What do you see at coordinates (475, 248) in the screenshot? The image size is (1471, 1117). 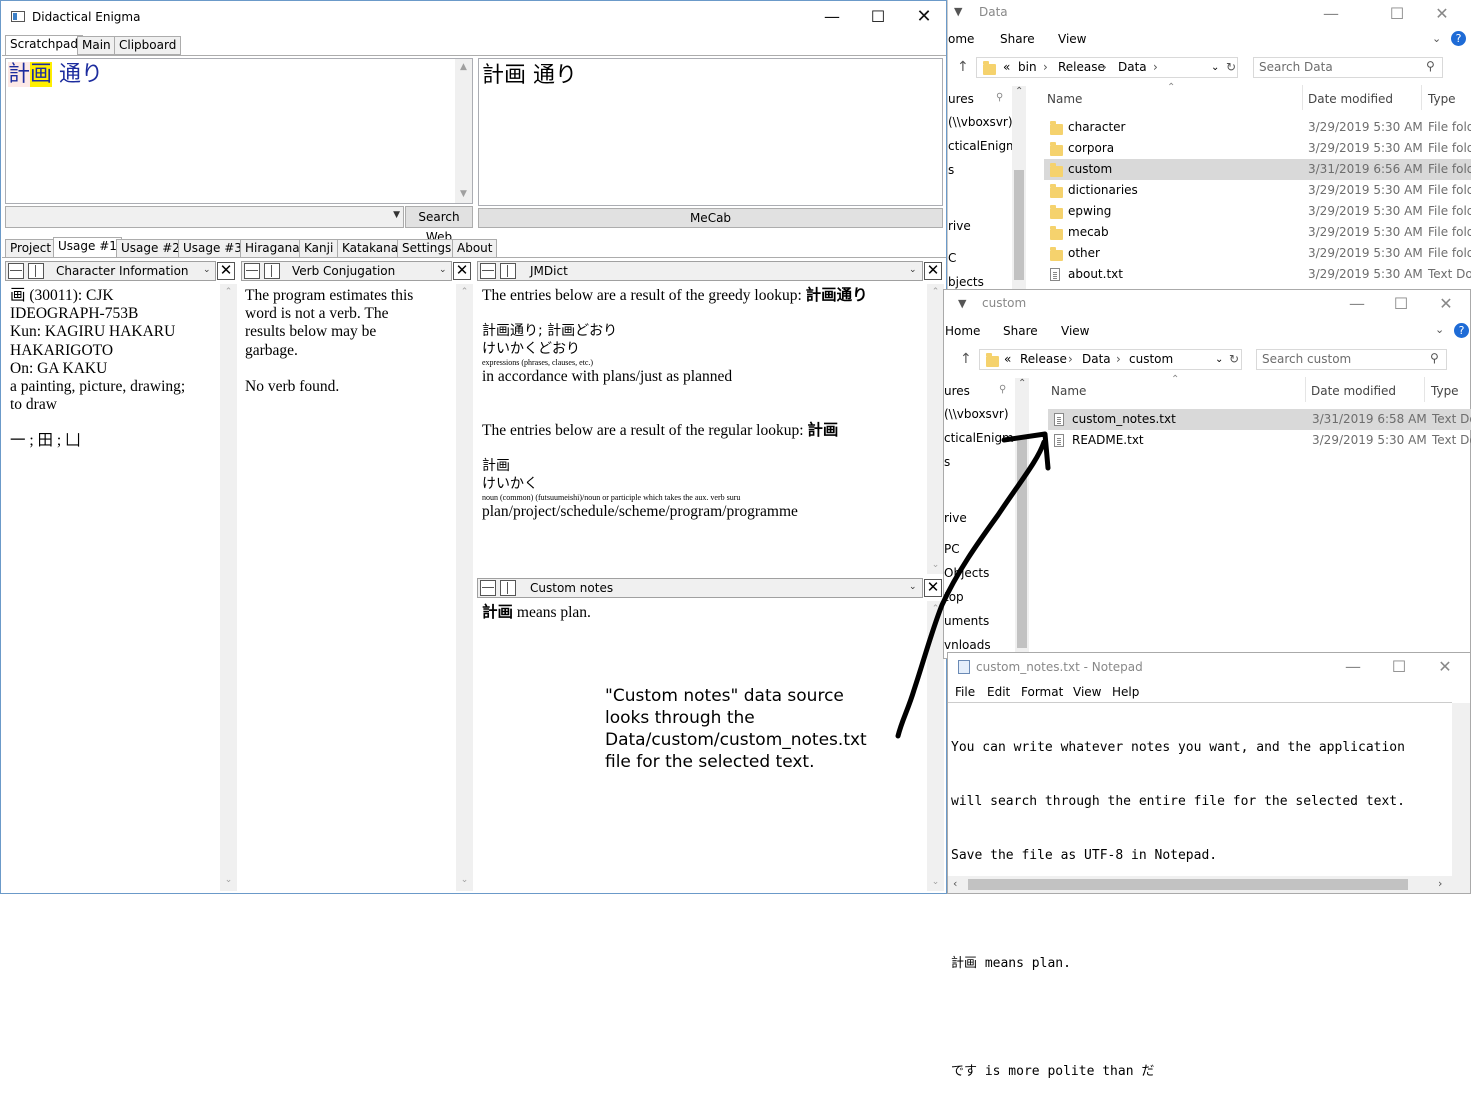 I see `tab-about: About` at bounding box center [475, 248].